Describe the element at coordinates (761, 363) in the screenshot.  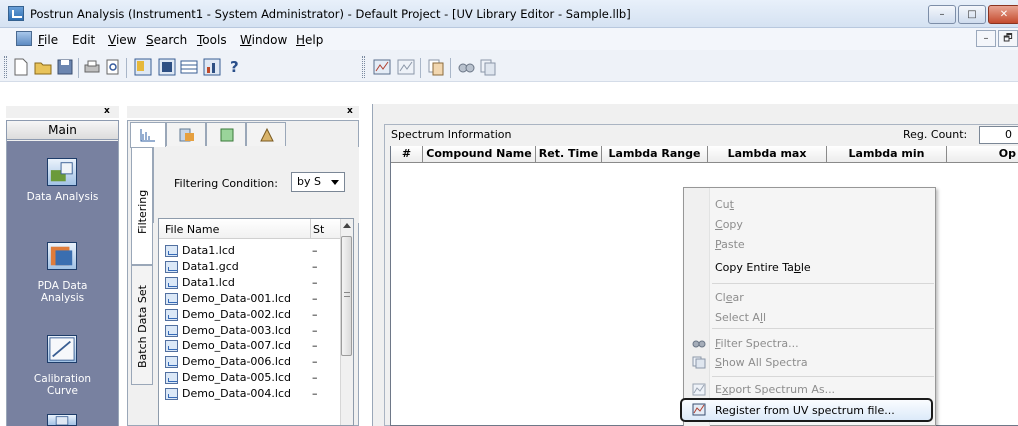
I see `context-menu-item-show-all-spectra: Show All Spectra` at that location.